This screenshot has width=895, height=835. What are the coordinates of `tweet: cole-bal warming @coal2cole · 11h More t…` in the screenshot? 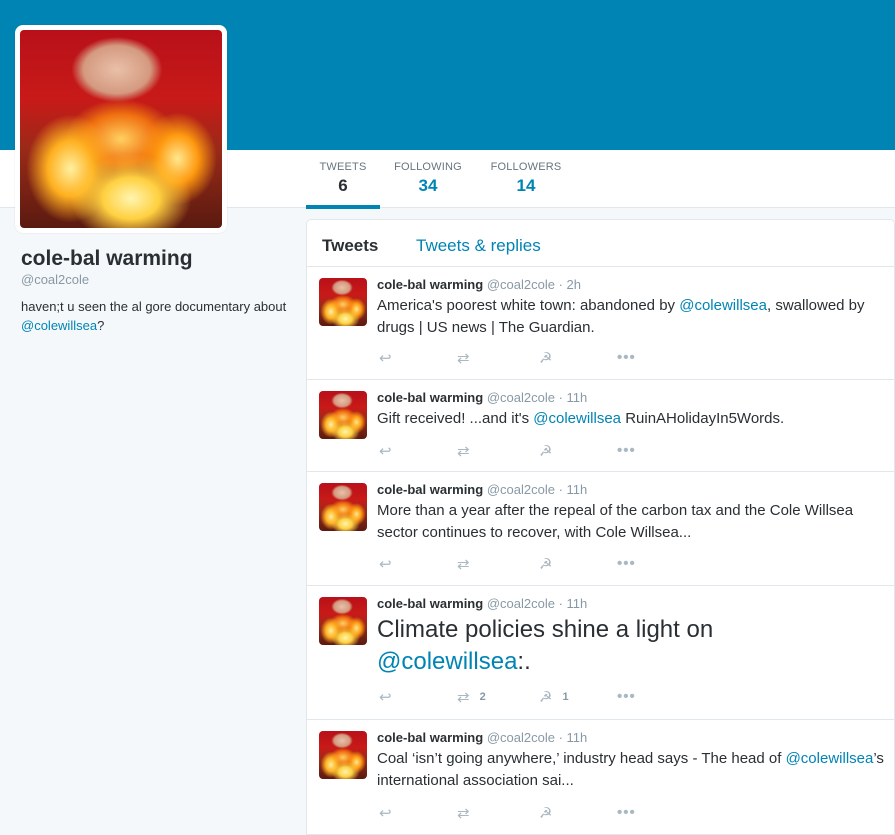 It's located at (600, 529).